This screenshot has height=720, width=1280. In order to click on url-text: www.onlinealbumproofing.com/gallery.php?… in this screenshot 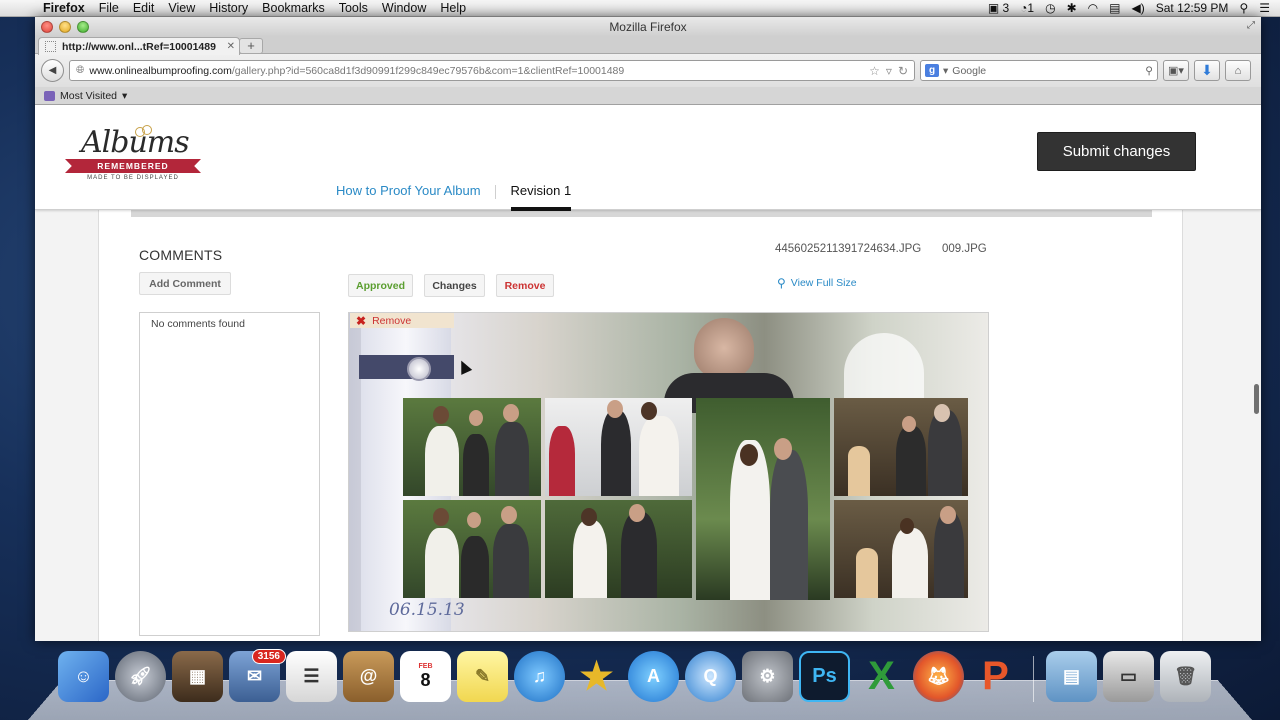, I will do `click(476, 71)`.